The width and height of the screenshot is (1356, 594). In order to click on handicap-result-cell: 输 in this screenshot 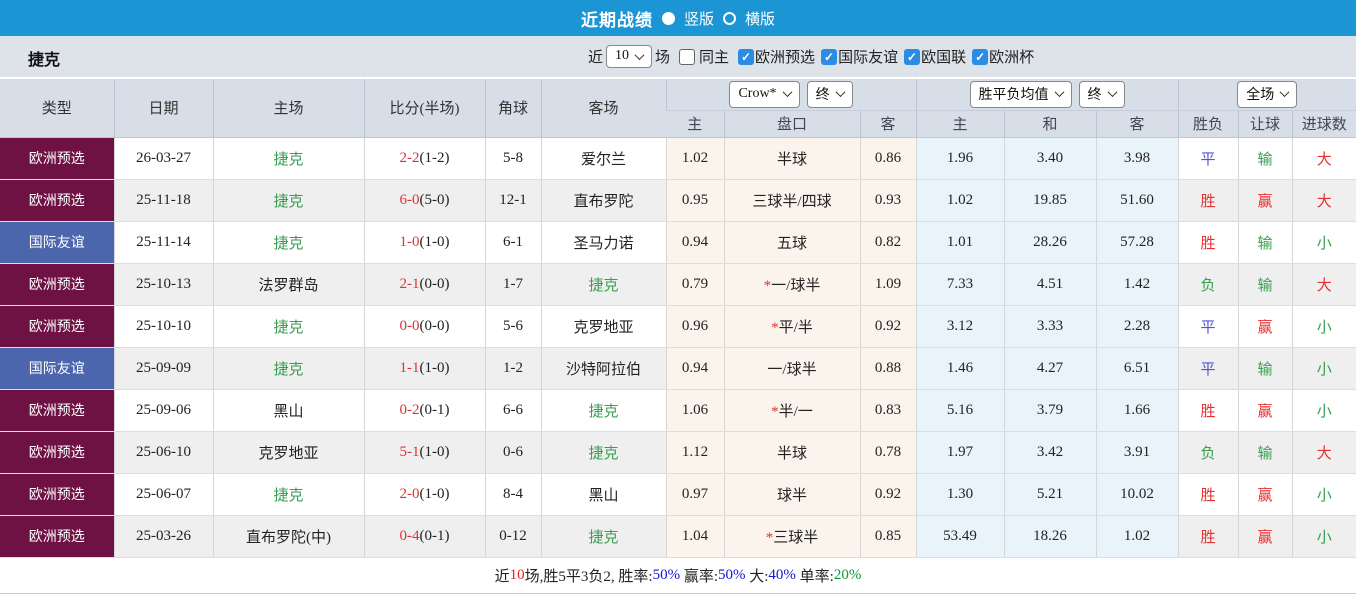, I will do `click(1264, 242)`.